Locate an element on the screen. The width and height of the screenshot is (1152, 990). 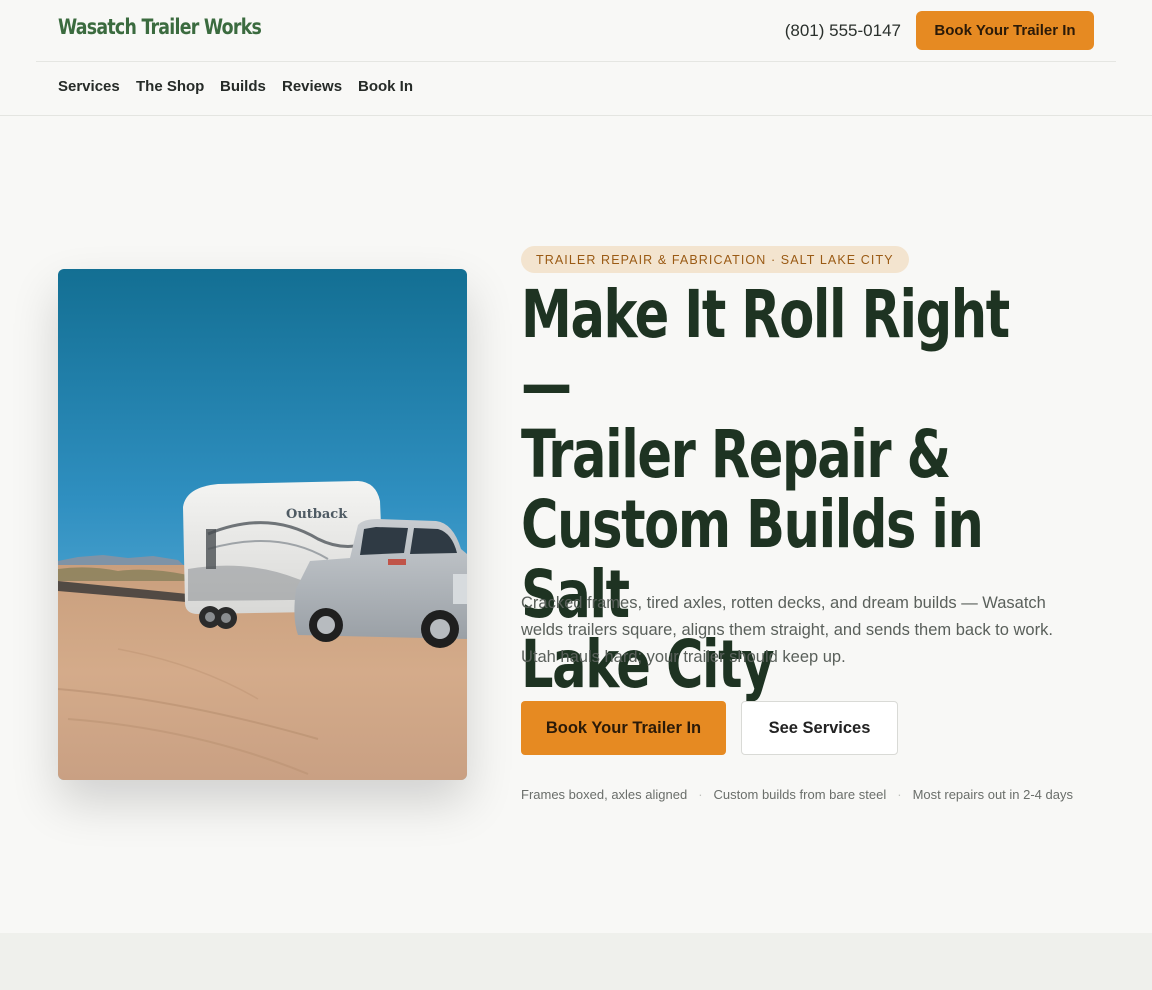
next-section-band is located at coordinates (576, 961).